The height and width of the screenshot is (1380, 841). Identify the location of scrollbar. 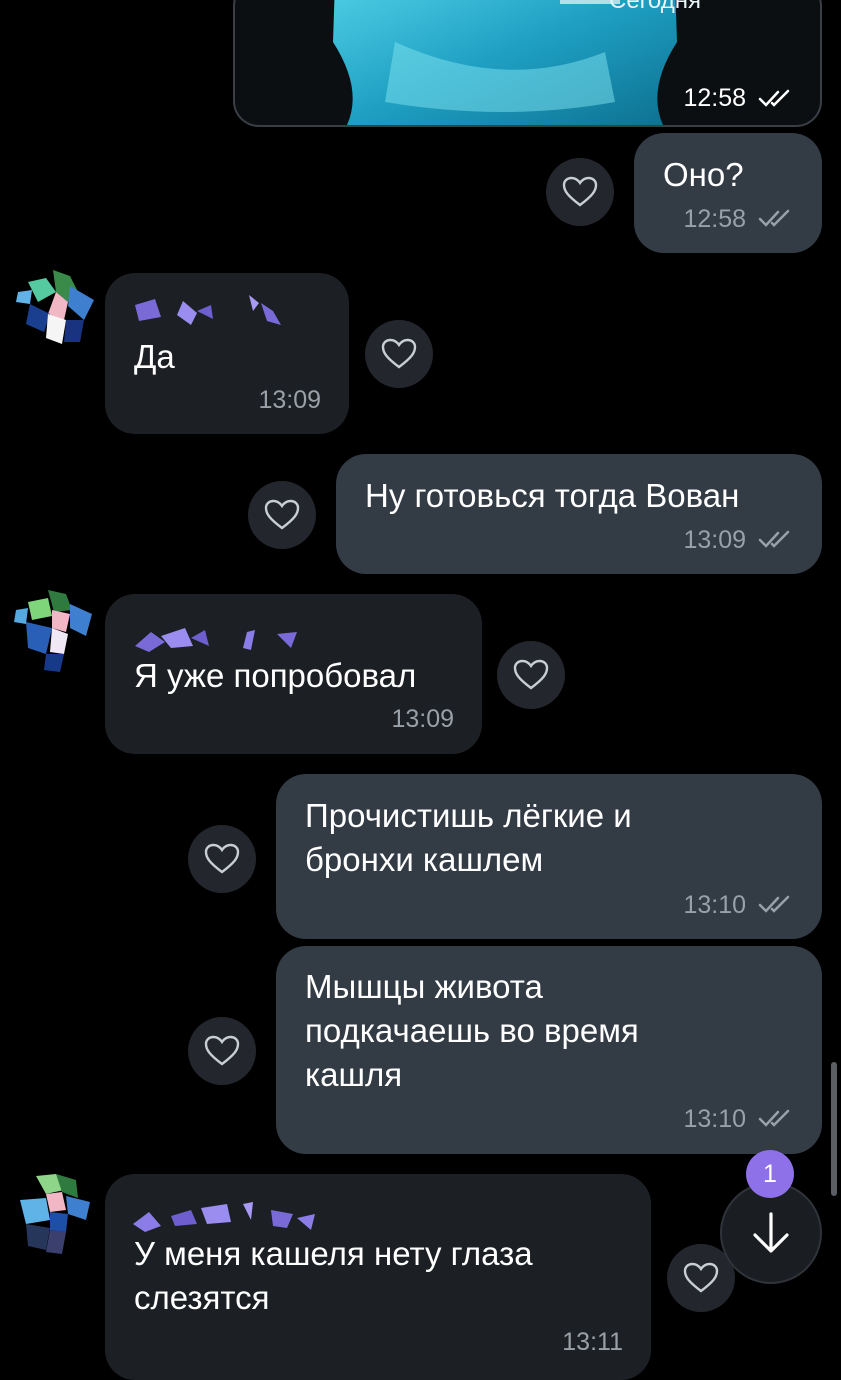
(834, 1129).